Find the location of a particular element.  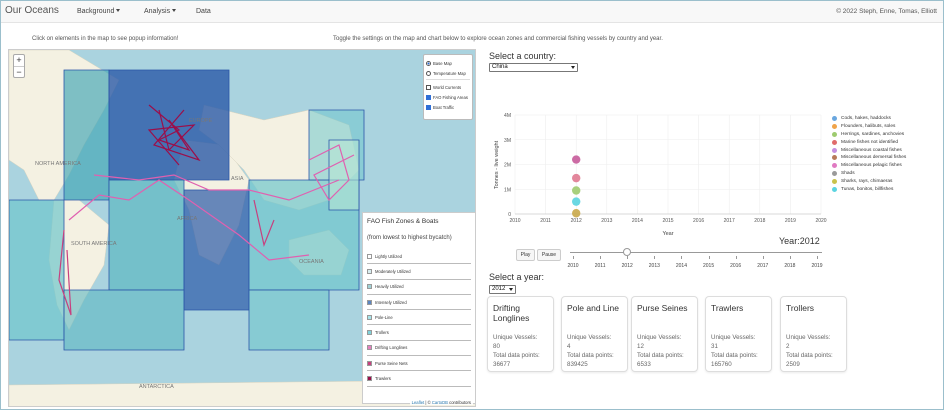

nav-background-dropdown: Background is located at coordinates (99, 11).